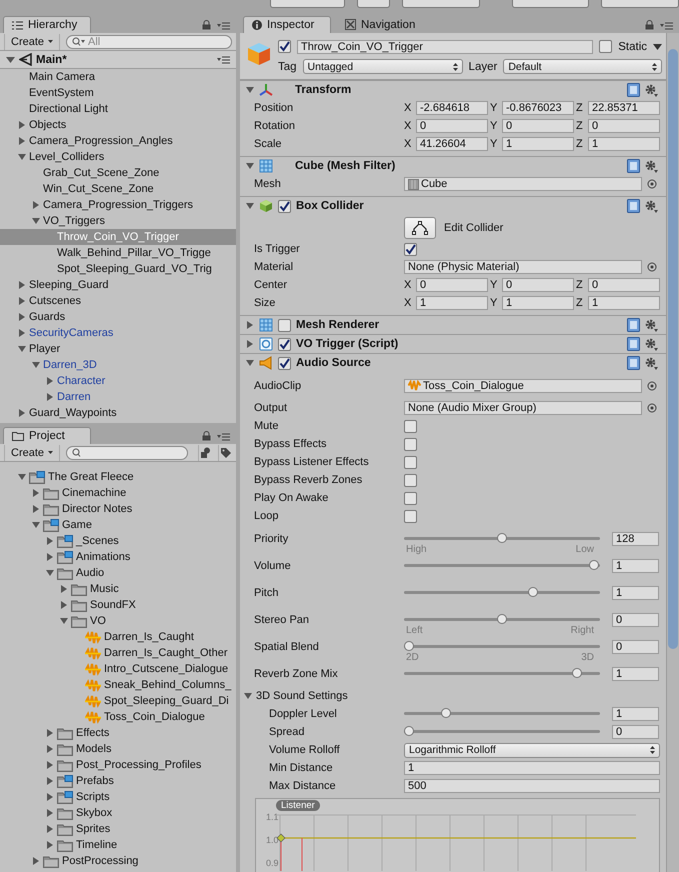 The width and height of the screenshot is (679, 872). I want to click on tree-item: SecurityCameras, so click(118, 333).